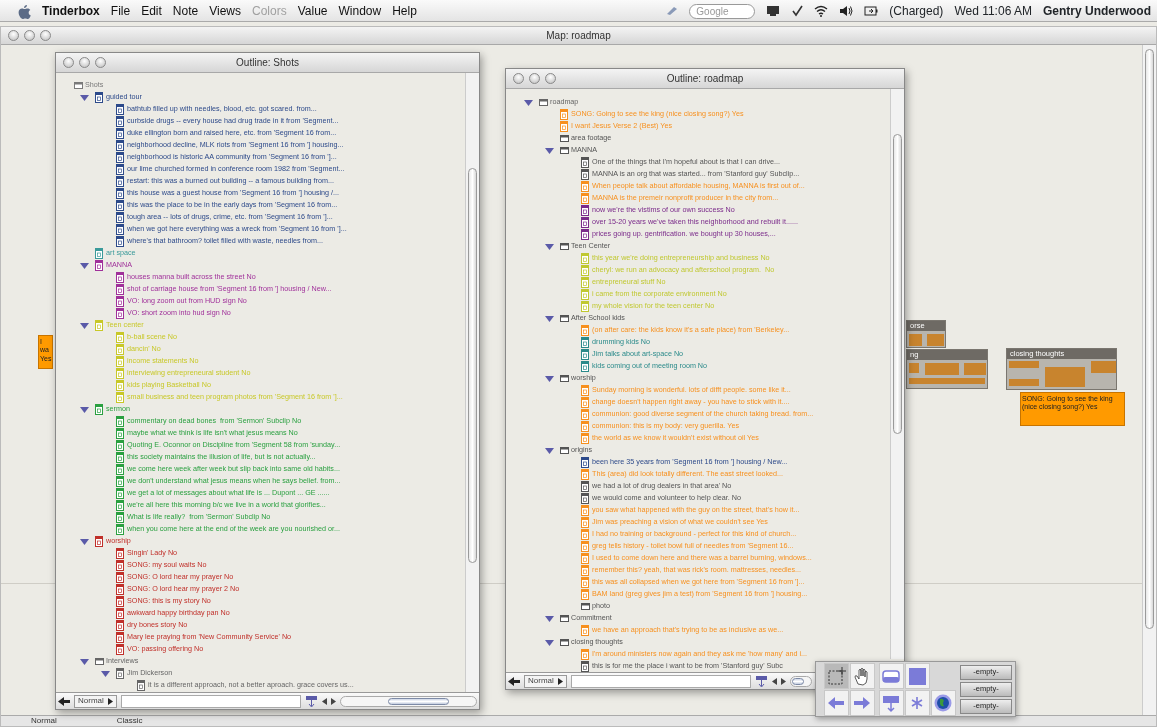 This screenshot has width=1157, height=727. What do you see at coordinates (705, 78) in the screenshot?
I see `window-title: Outline: roadmap` at bounding box center [705, 78].